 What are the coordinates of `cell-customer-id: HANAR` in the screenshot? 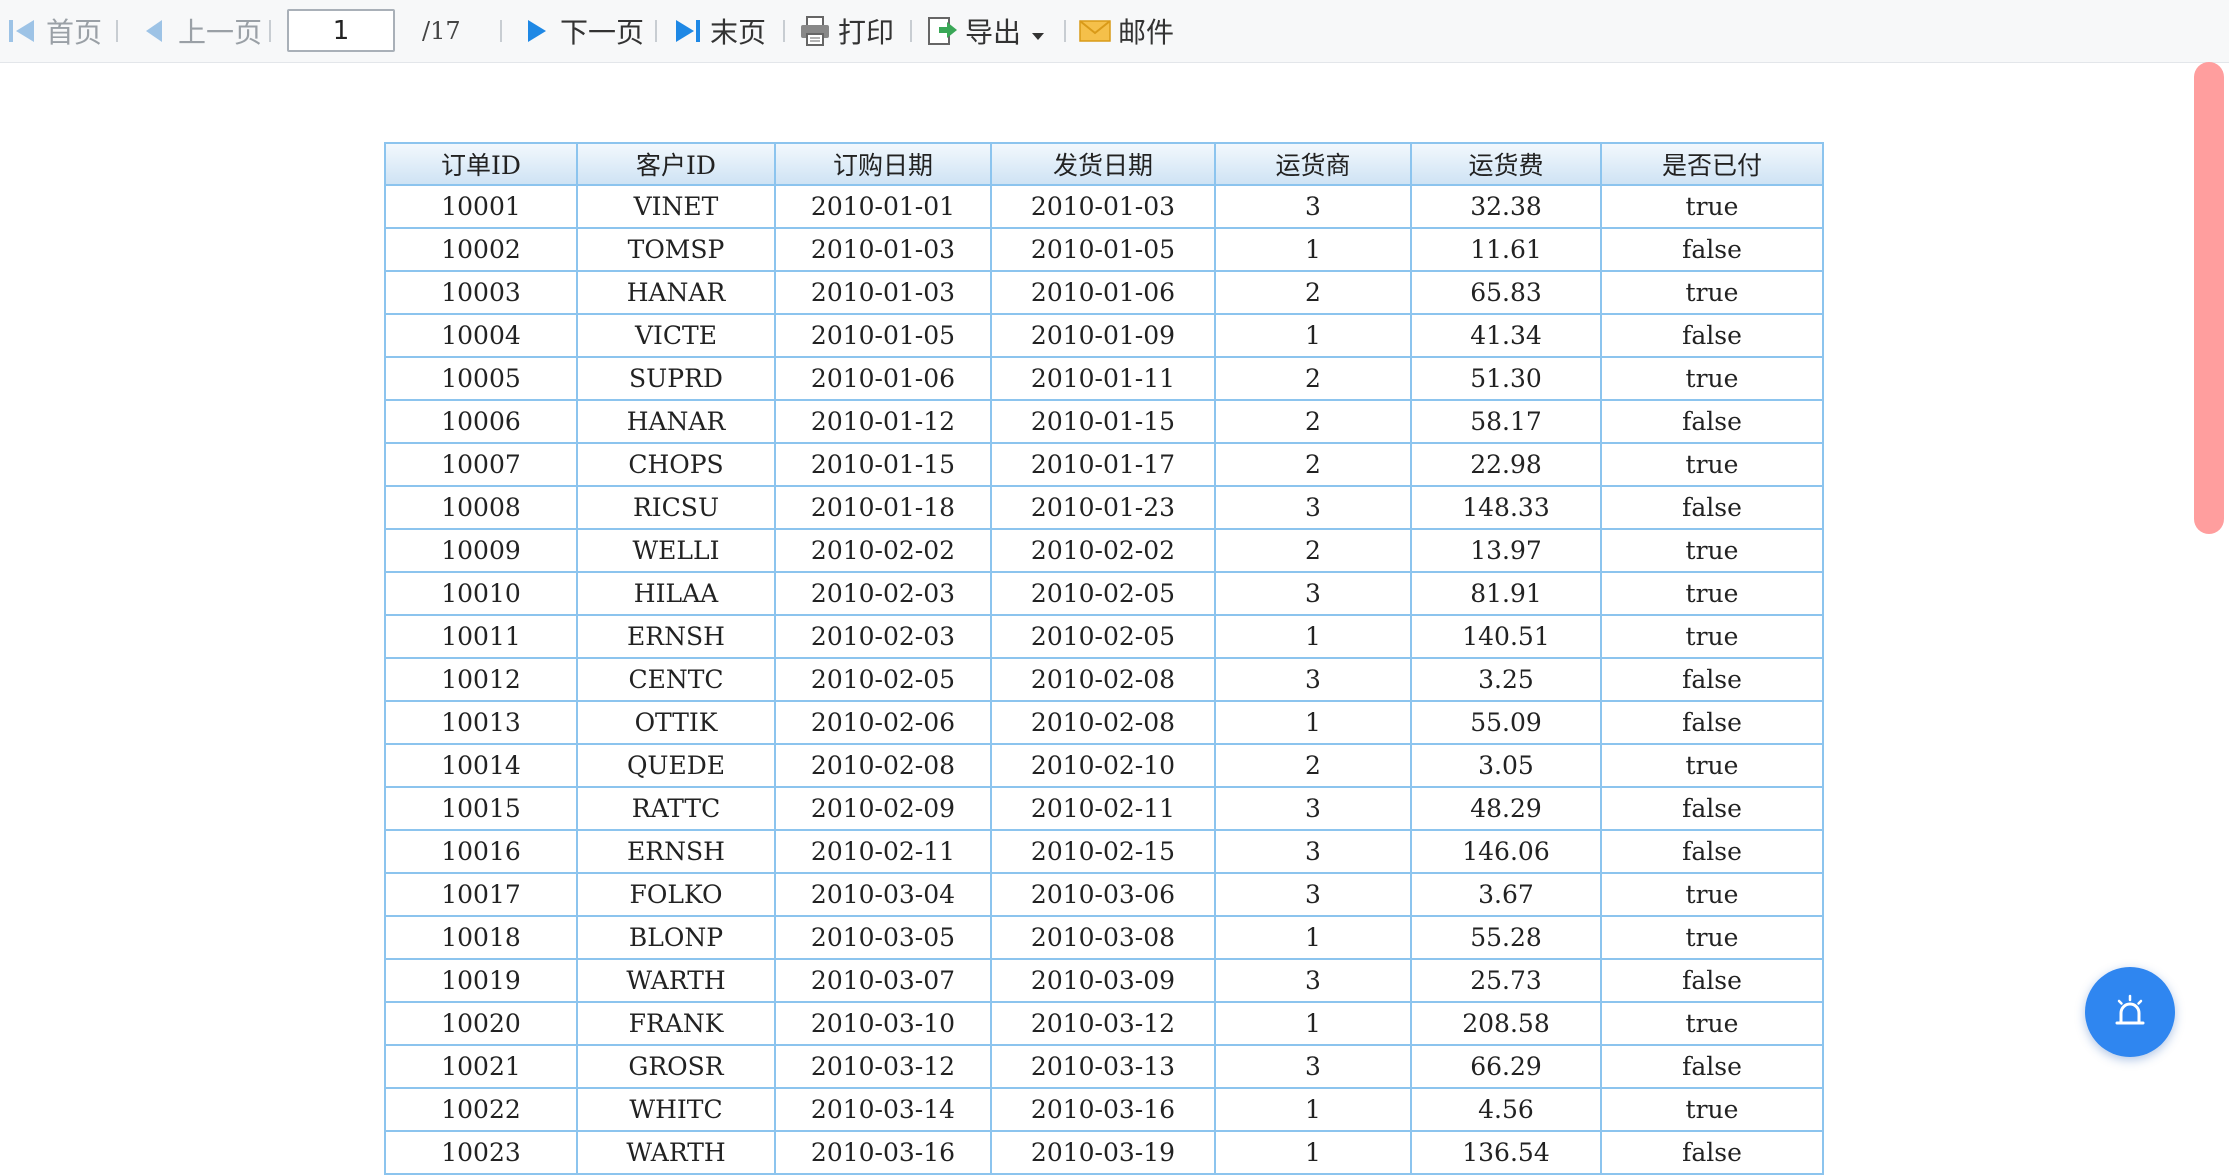 It's located at (676, 292).